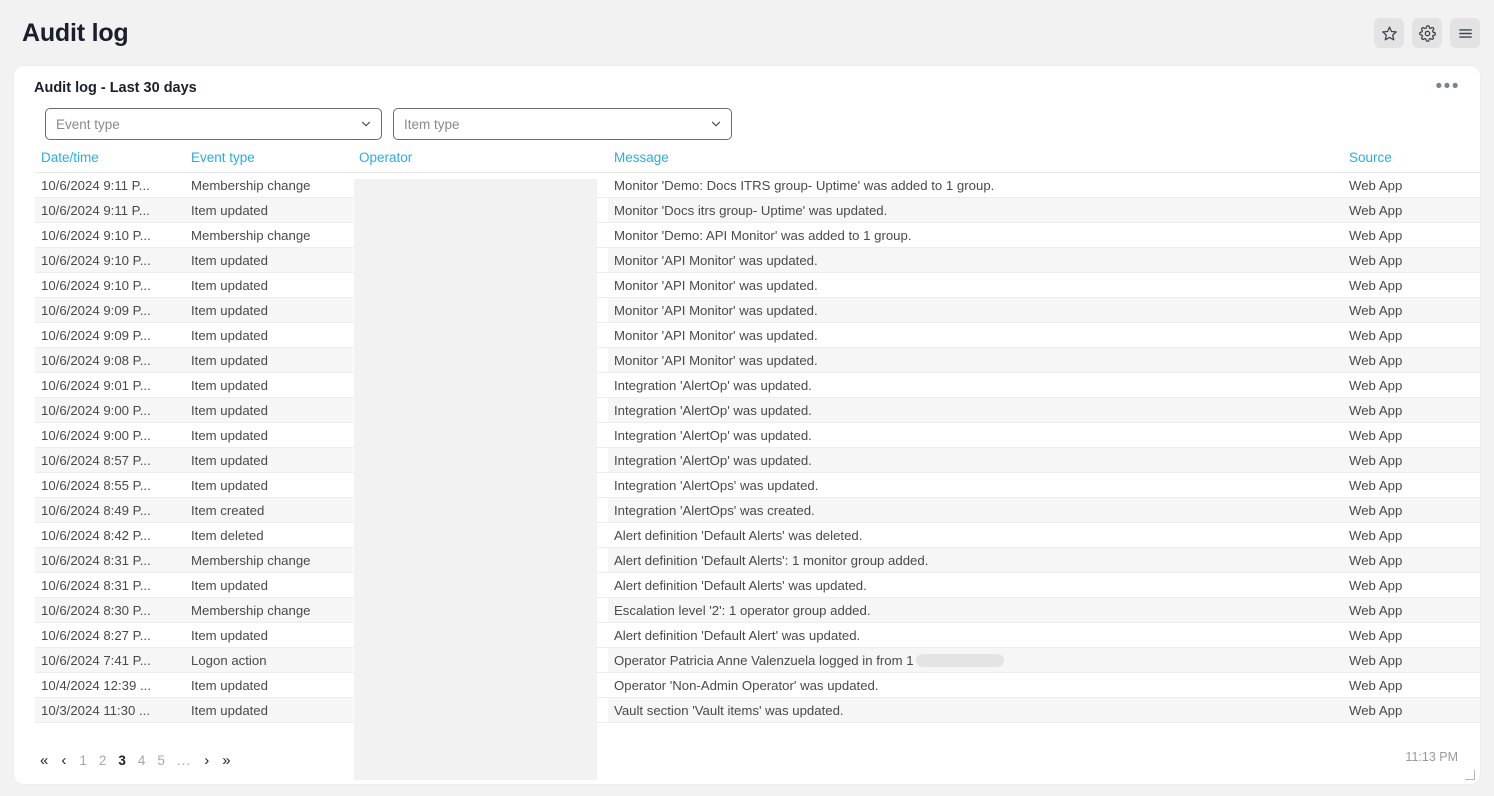 The width and height of the screenshot is (1494, 796). What do you see at coordinates (103, 760) in the screenshot?
I see `pagination-page-2: 2` at bounding box center [103, 760].